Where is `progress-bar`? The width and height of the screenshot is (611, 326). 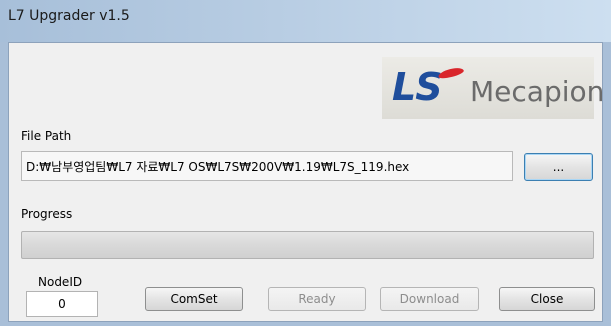
progress-bar is located at coordinates (307, 245).